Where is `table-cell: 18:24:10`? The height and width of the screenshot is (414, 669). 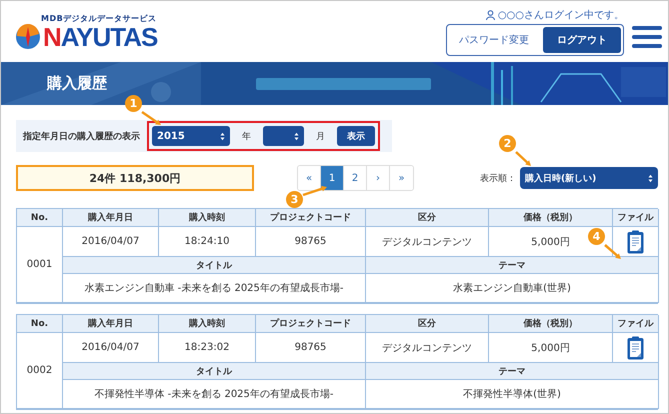
table-cell: 18:24:10 is located at coordinates (207, 242).